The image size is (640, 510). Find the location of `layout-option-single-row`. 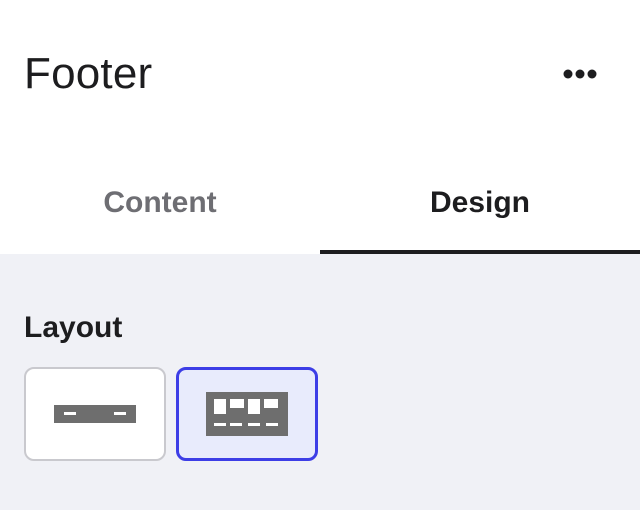

layout-option-single-row is located at coordinates (95, 414).